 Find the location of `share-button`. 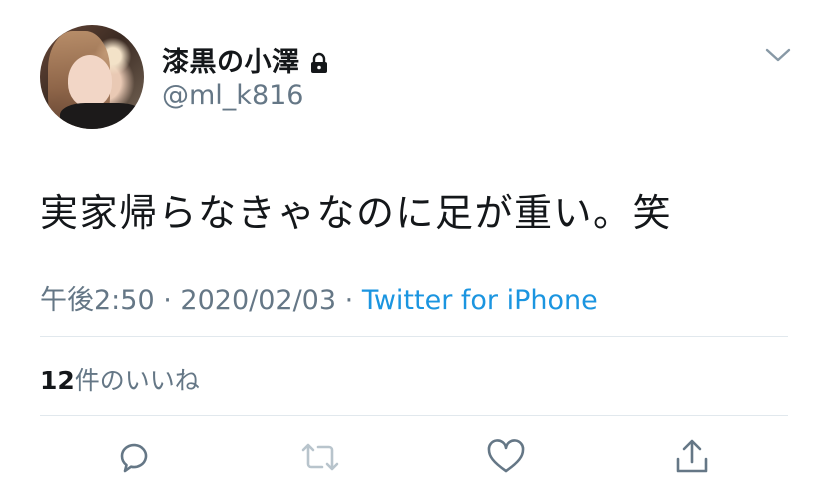

share-button is located at coordinates (692, 457).